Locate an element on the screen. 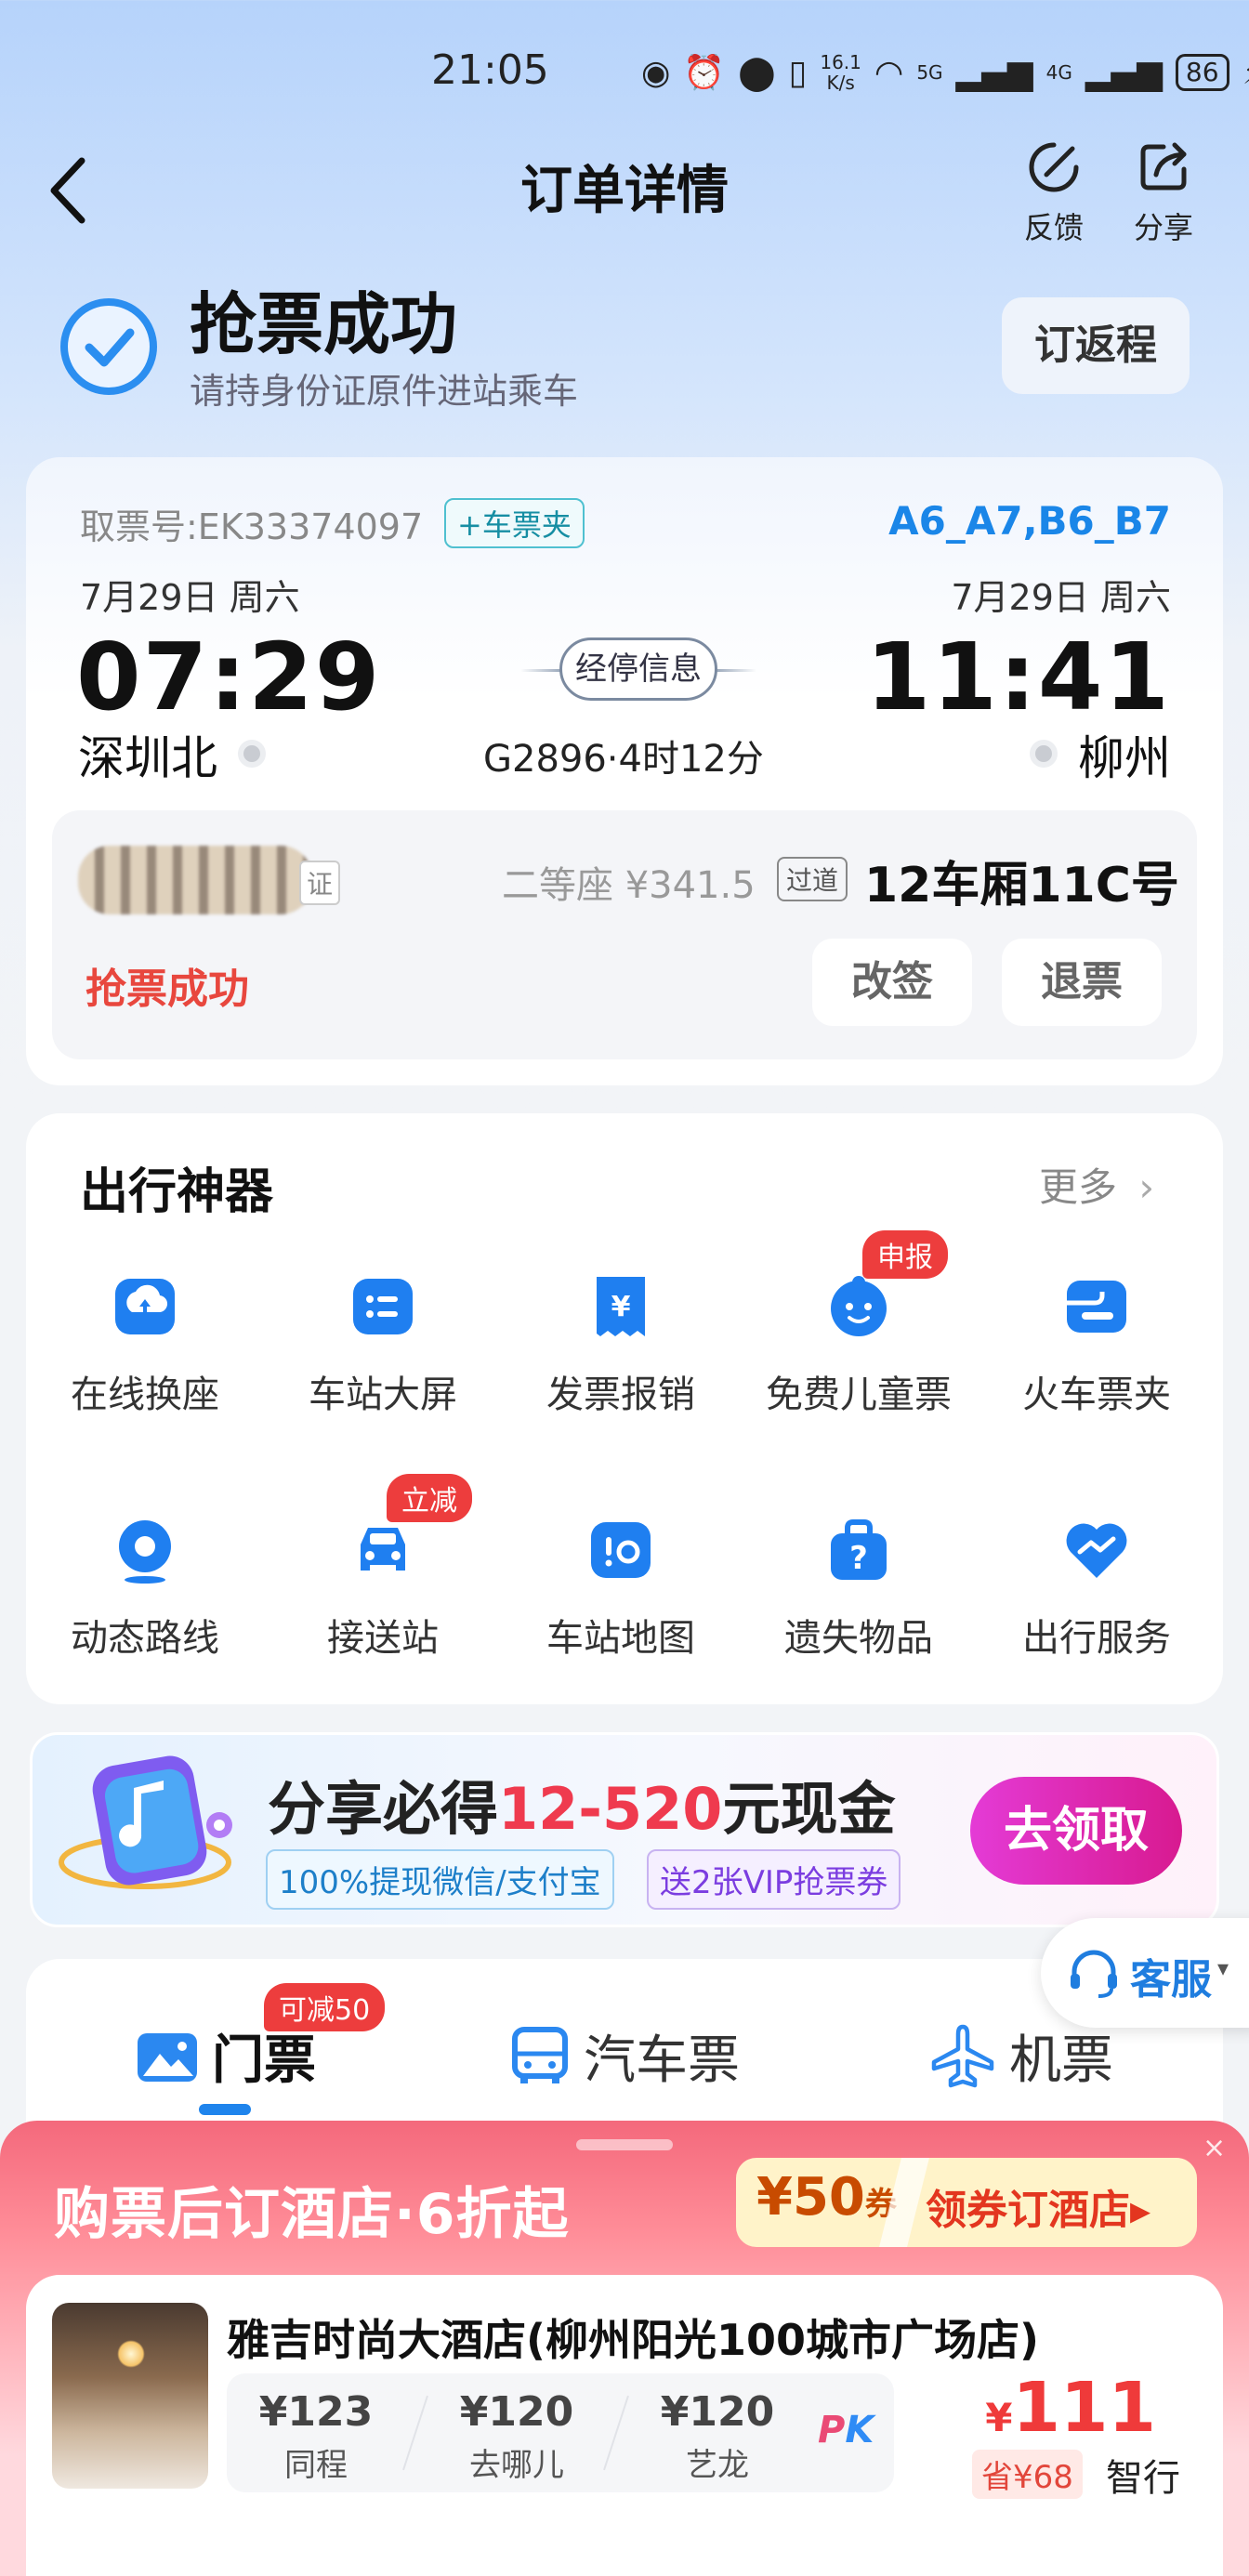 The image size is (1249, 2576). bus-icon is located at coordinates (540, 2054).